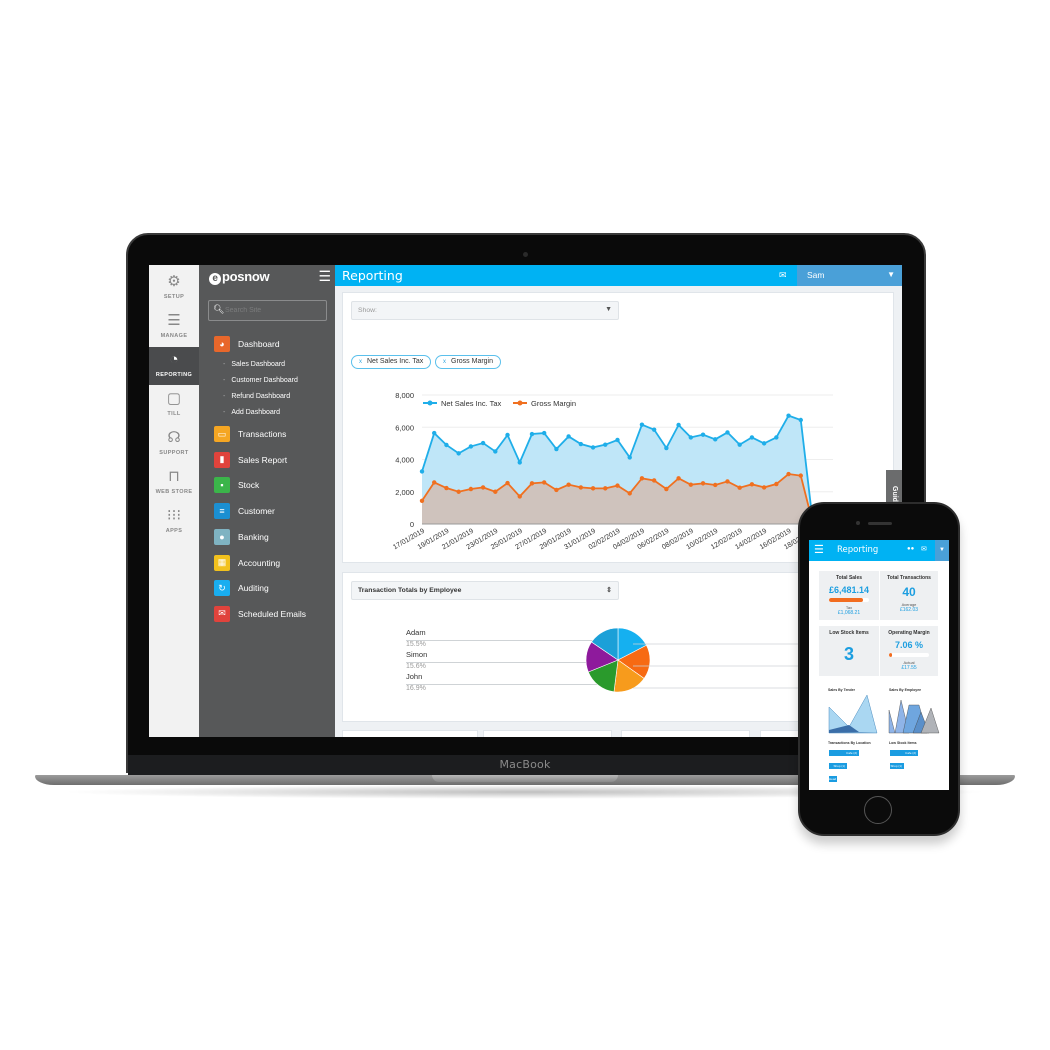 This screenshot has height=1050, width=1050. Describe the element at coordinates (236, 485) in the screenshot. I see `nav-item-stock: ▪ Stock` at that location.